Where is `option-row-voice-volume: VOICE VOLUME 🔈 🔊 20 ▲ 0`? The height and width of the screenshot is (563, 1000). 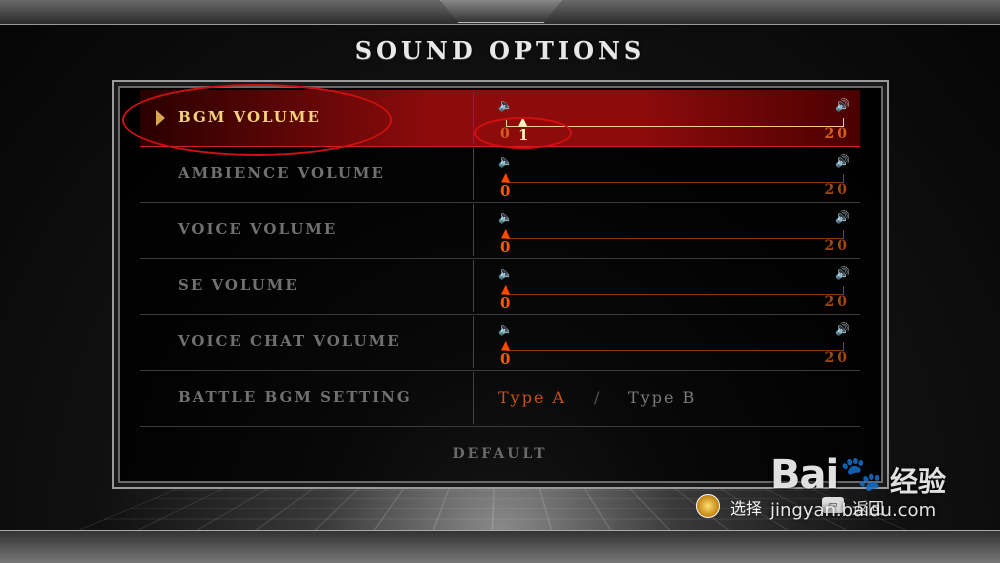
option-row-voice-volume: VOICE VOLUME 🔈 🔊 20 ▲ 0 is located at coordinates (500, 230).